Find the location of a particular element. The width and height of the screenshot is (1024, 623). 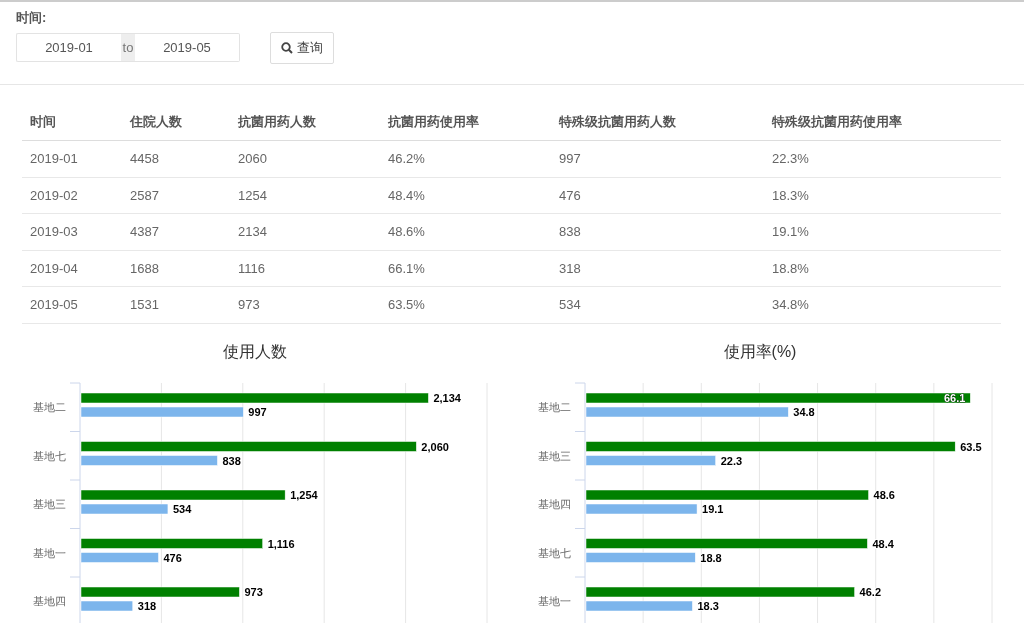

data-label: 46.2 is located at coordinates (870, 591).